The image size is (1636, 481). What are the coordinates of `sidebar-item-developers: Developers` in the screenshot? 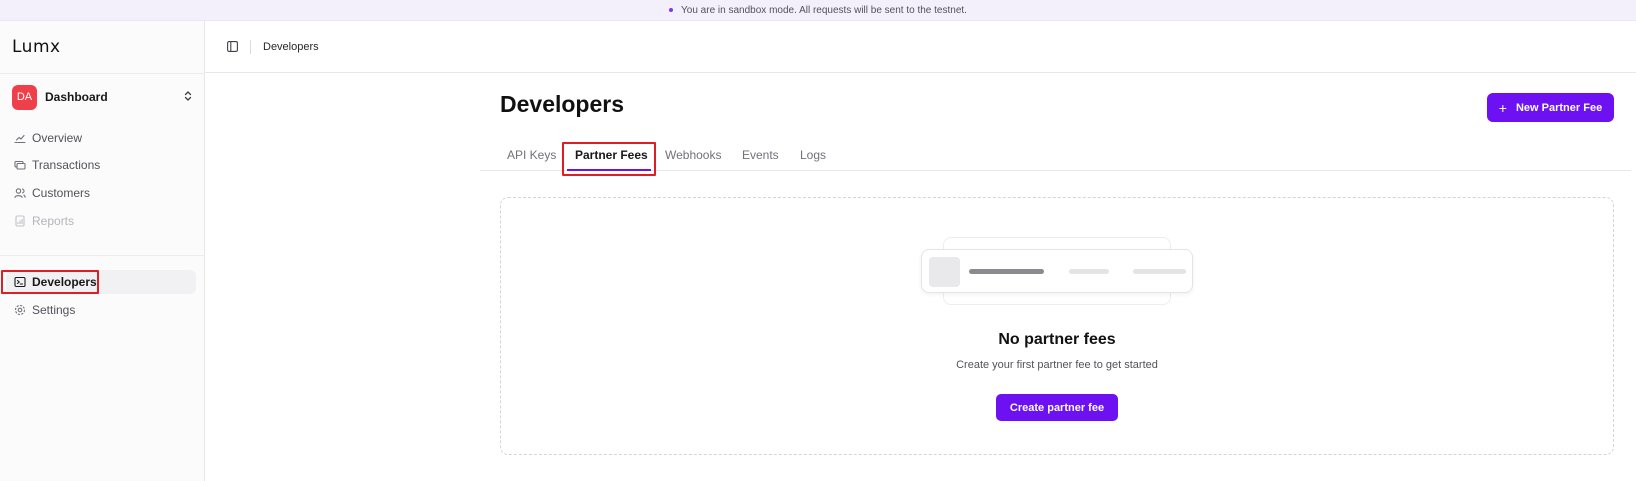 It's located at (101, 282).